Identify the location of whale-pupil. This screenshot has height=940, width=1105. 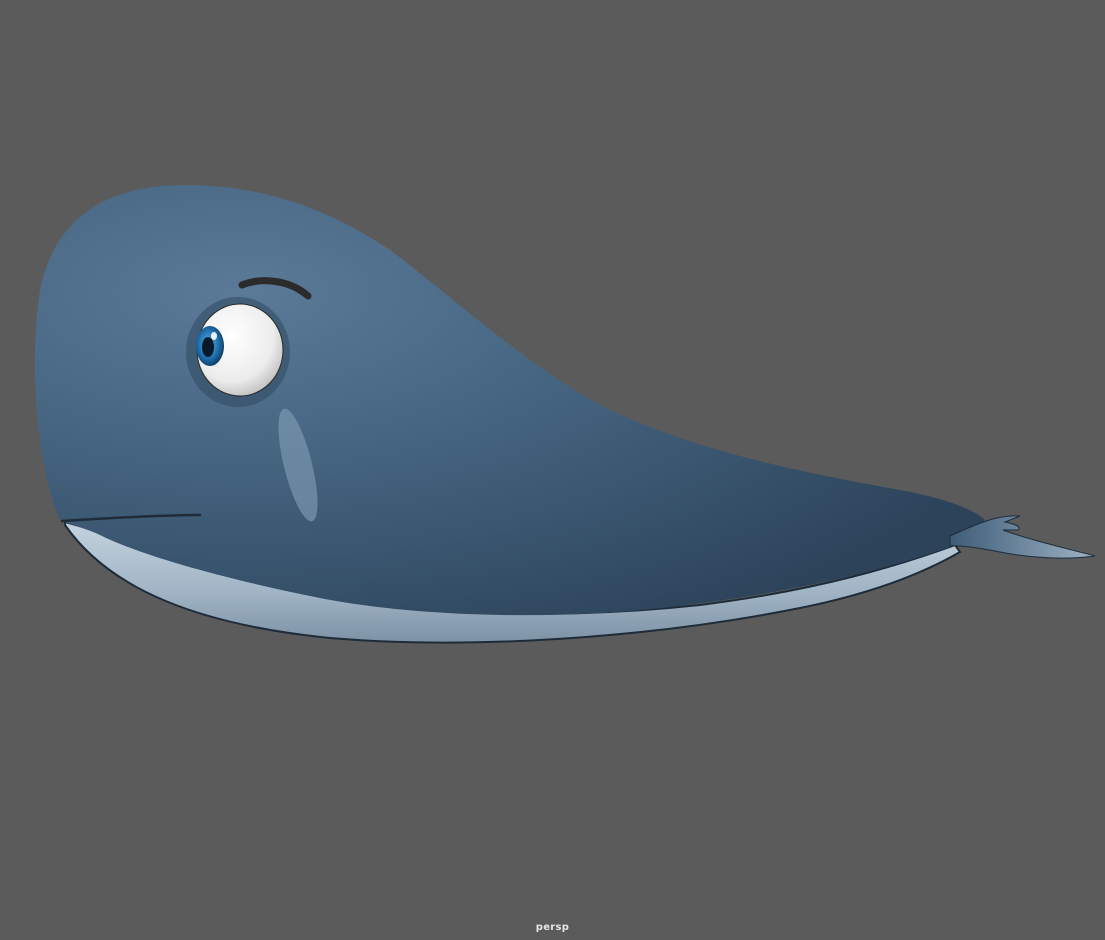
(208, 347).